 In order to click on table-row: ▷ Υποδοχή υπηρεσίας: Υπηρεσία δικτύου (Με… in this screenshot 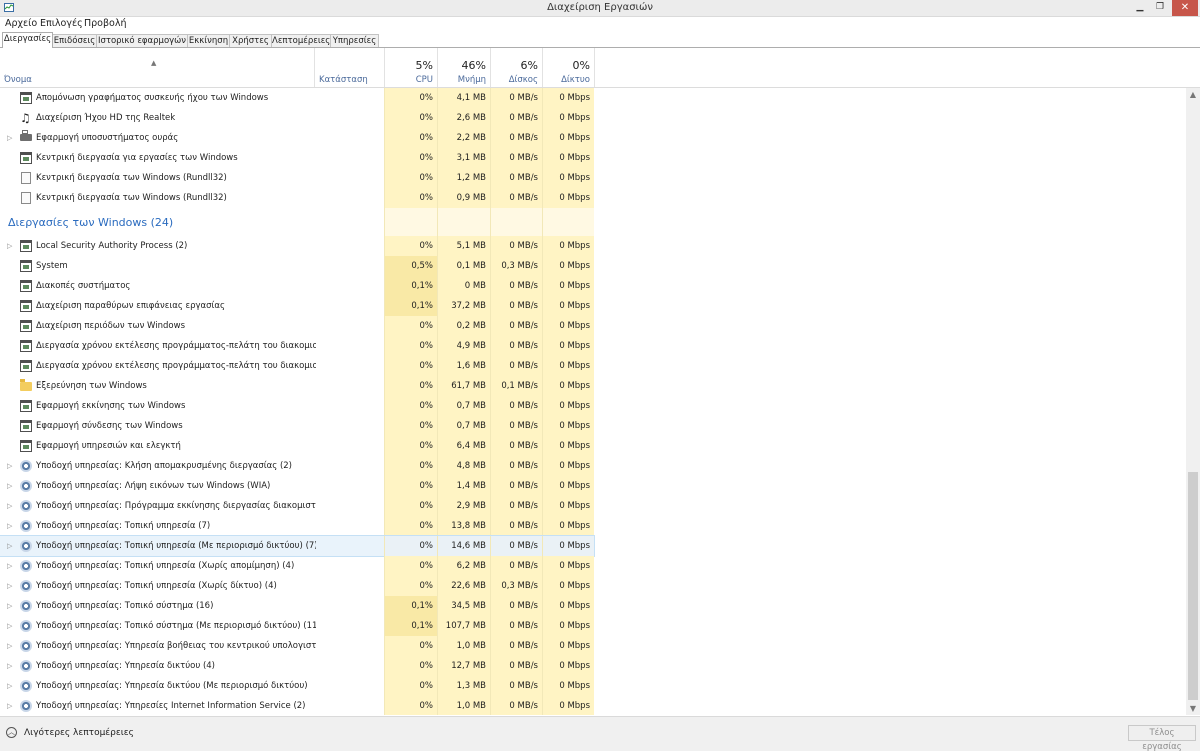, I will do `click(297, 686)`.